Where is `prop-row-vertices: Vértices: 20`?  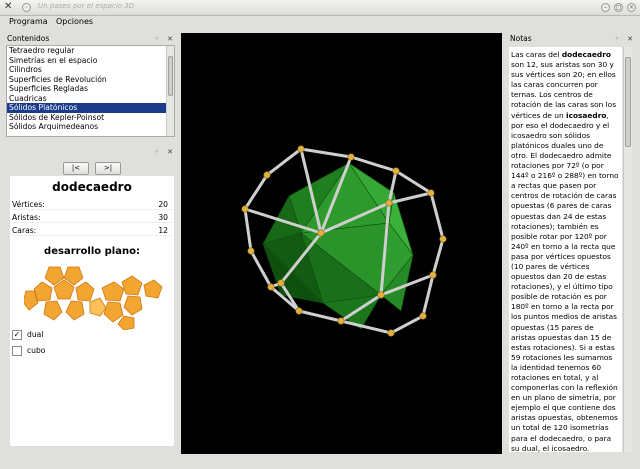 prop-row-vertices: Vértices: 20 is located at coordinates (92, 205).